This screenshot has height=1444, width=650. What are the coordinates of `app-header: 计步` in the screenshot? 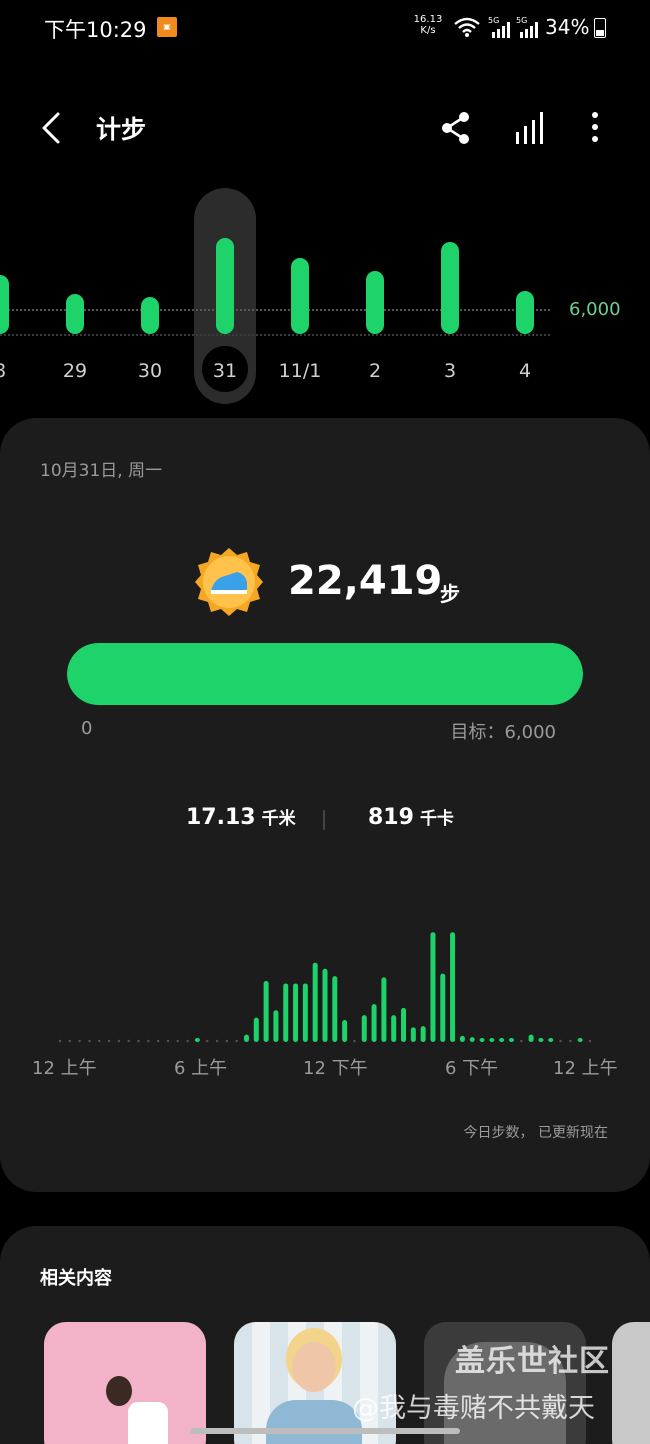 It's located at (325, 128).